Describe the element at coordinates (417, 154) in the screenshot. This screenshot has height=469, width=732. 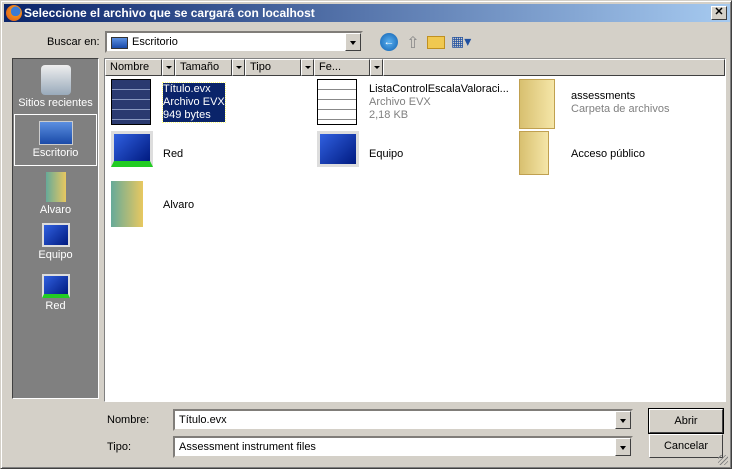
I see `computer-item: Equipo` at that location.